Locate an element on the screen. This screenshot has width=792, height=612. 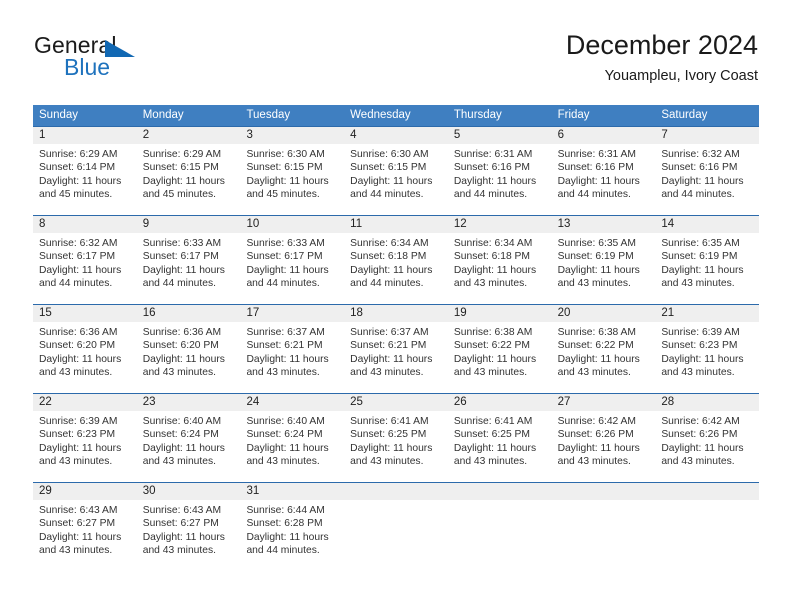
day-number: 1 is located at coordinates (85, 135).